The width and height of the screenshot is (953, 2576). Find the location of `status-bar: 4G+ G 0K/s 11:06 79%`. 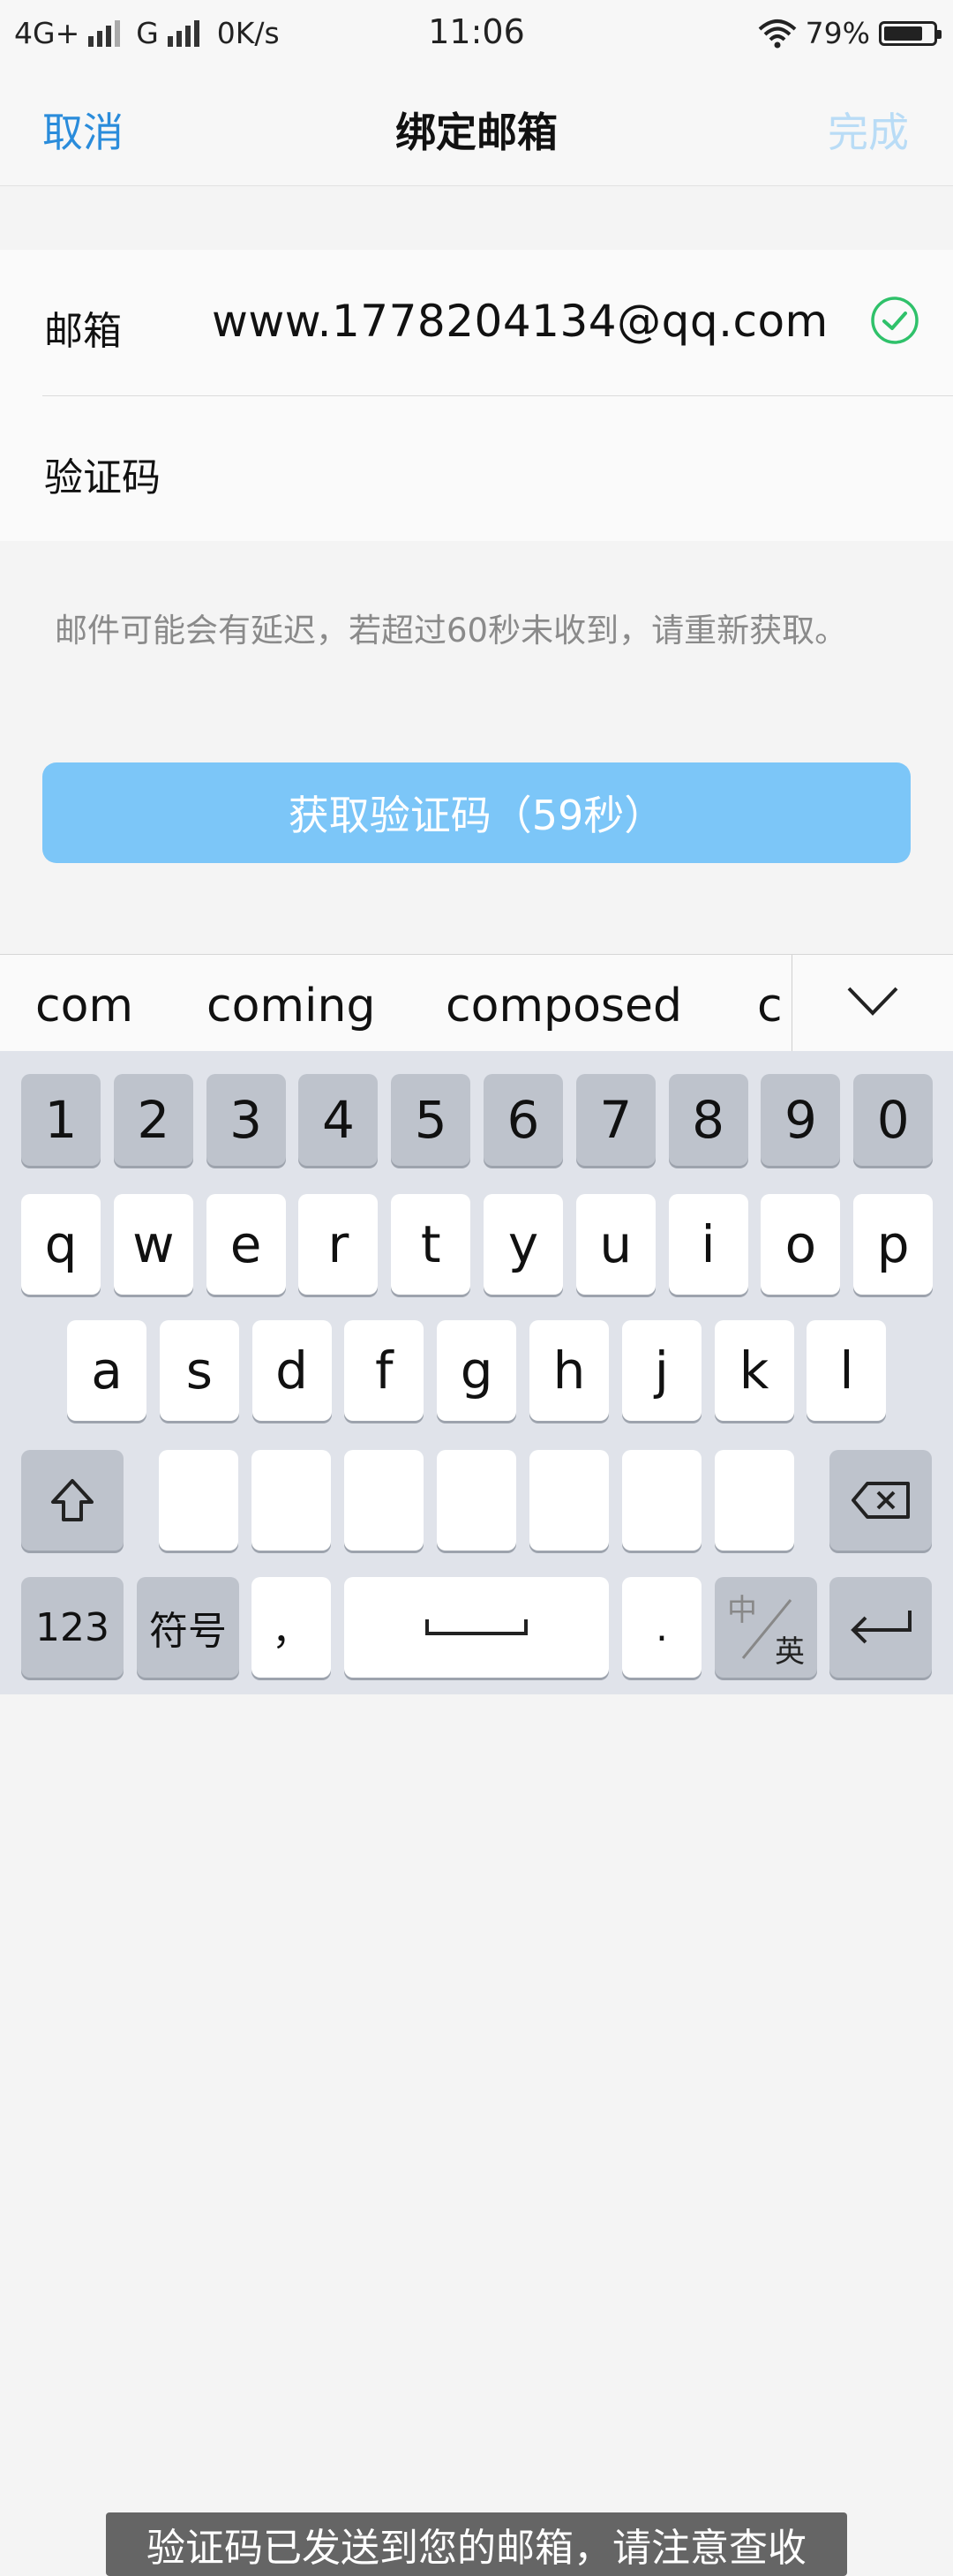

status-bar: 4G+ G 0K/s 11:06 79% is located at coordinates (476, 33).